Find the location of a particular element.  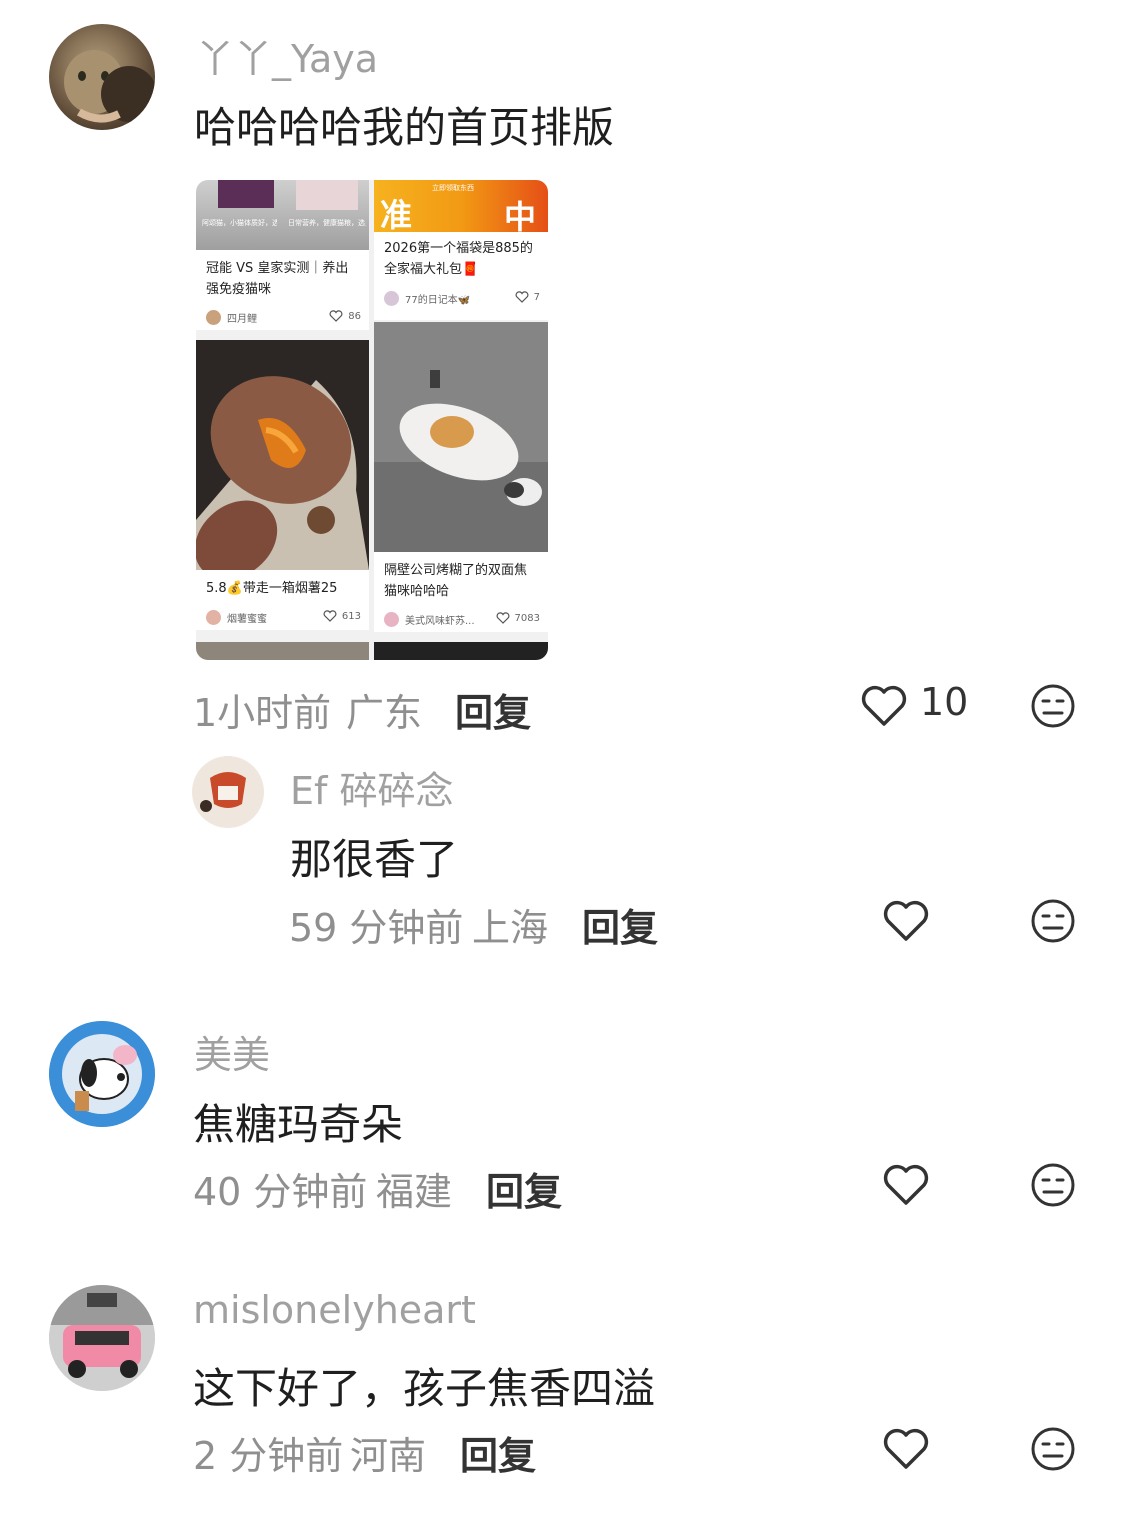

card-banner-right: 日常营养，健康猫粮，选皇家 is located at coordinates (327, 223).